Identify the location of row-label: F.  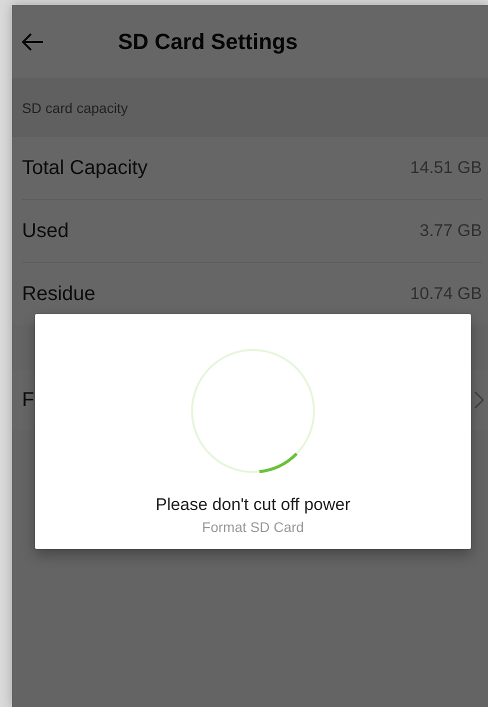
(28, 400).